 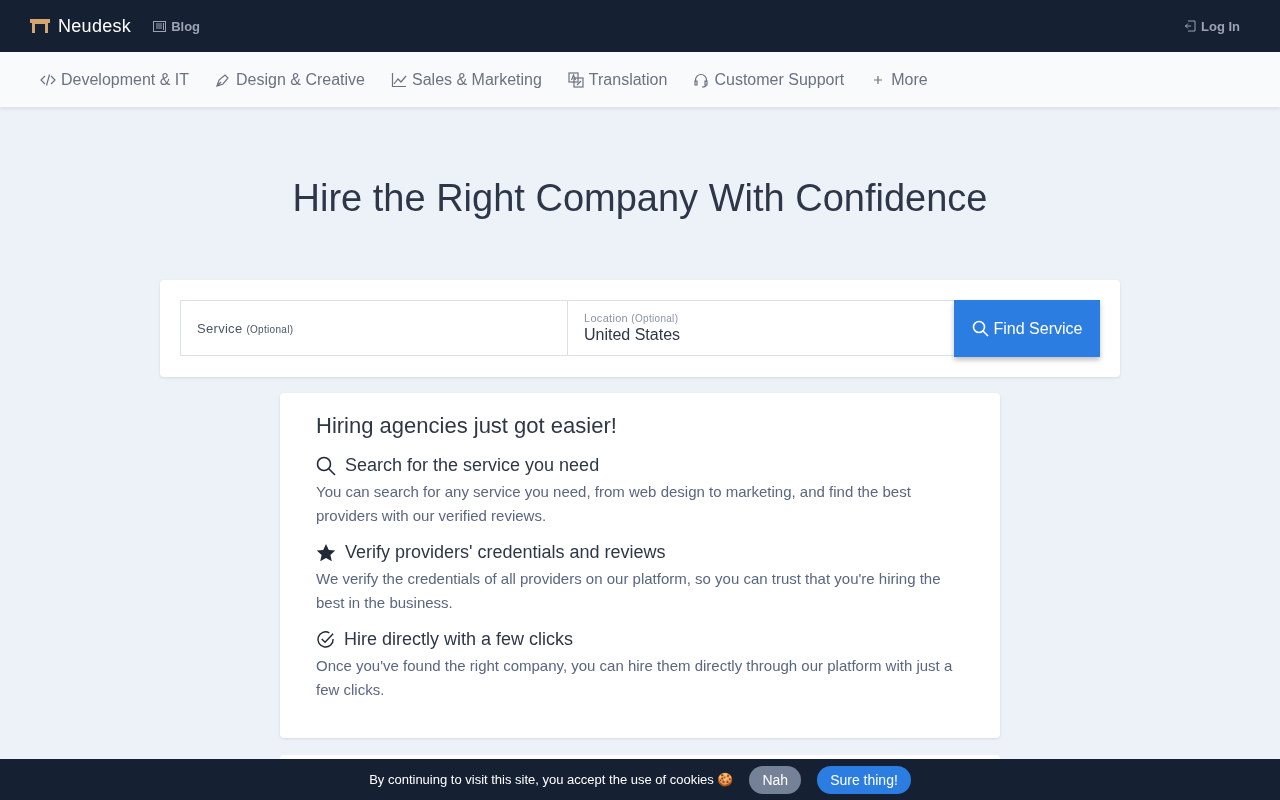 What do you see at coordinates (575, 79) in the screenshot?
I see `translate-icon` at bounding box center [575, 79].